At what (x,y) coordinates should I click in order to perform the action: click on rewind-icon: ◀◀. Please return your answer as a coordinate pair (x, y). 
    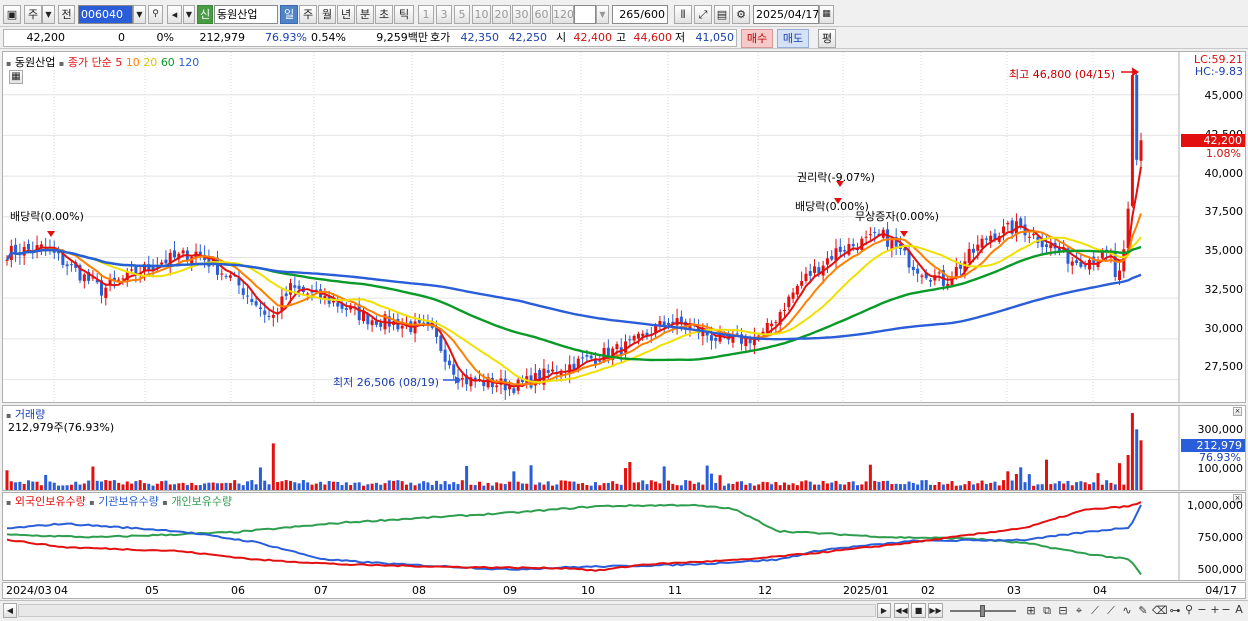
    Looking at the image, I should click on (901, 610).